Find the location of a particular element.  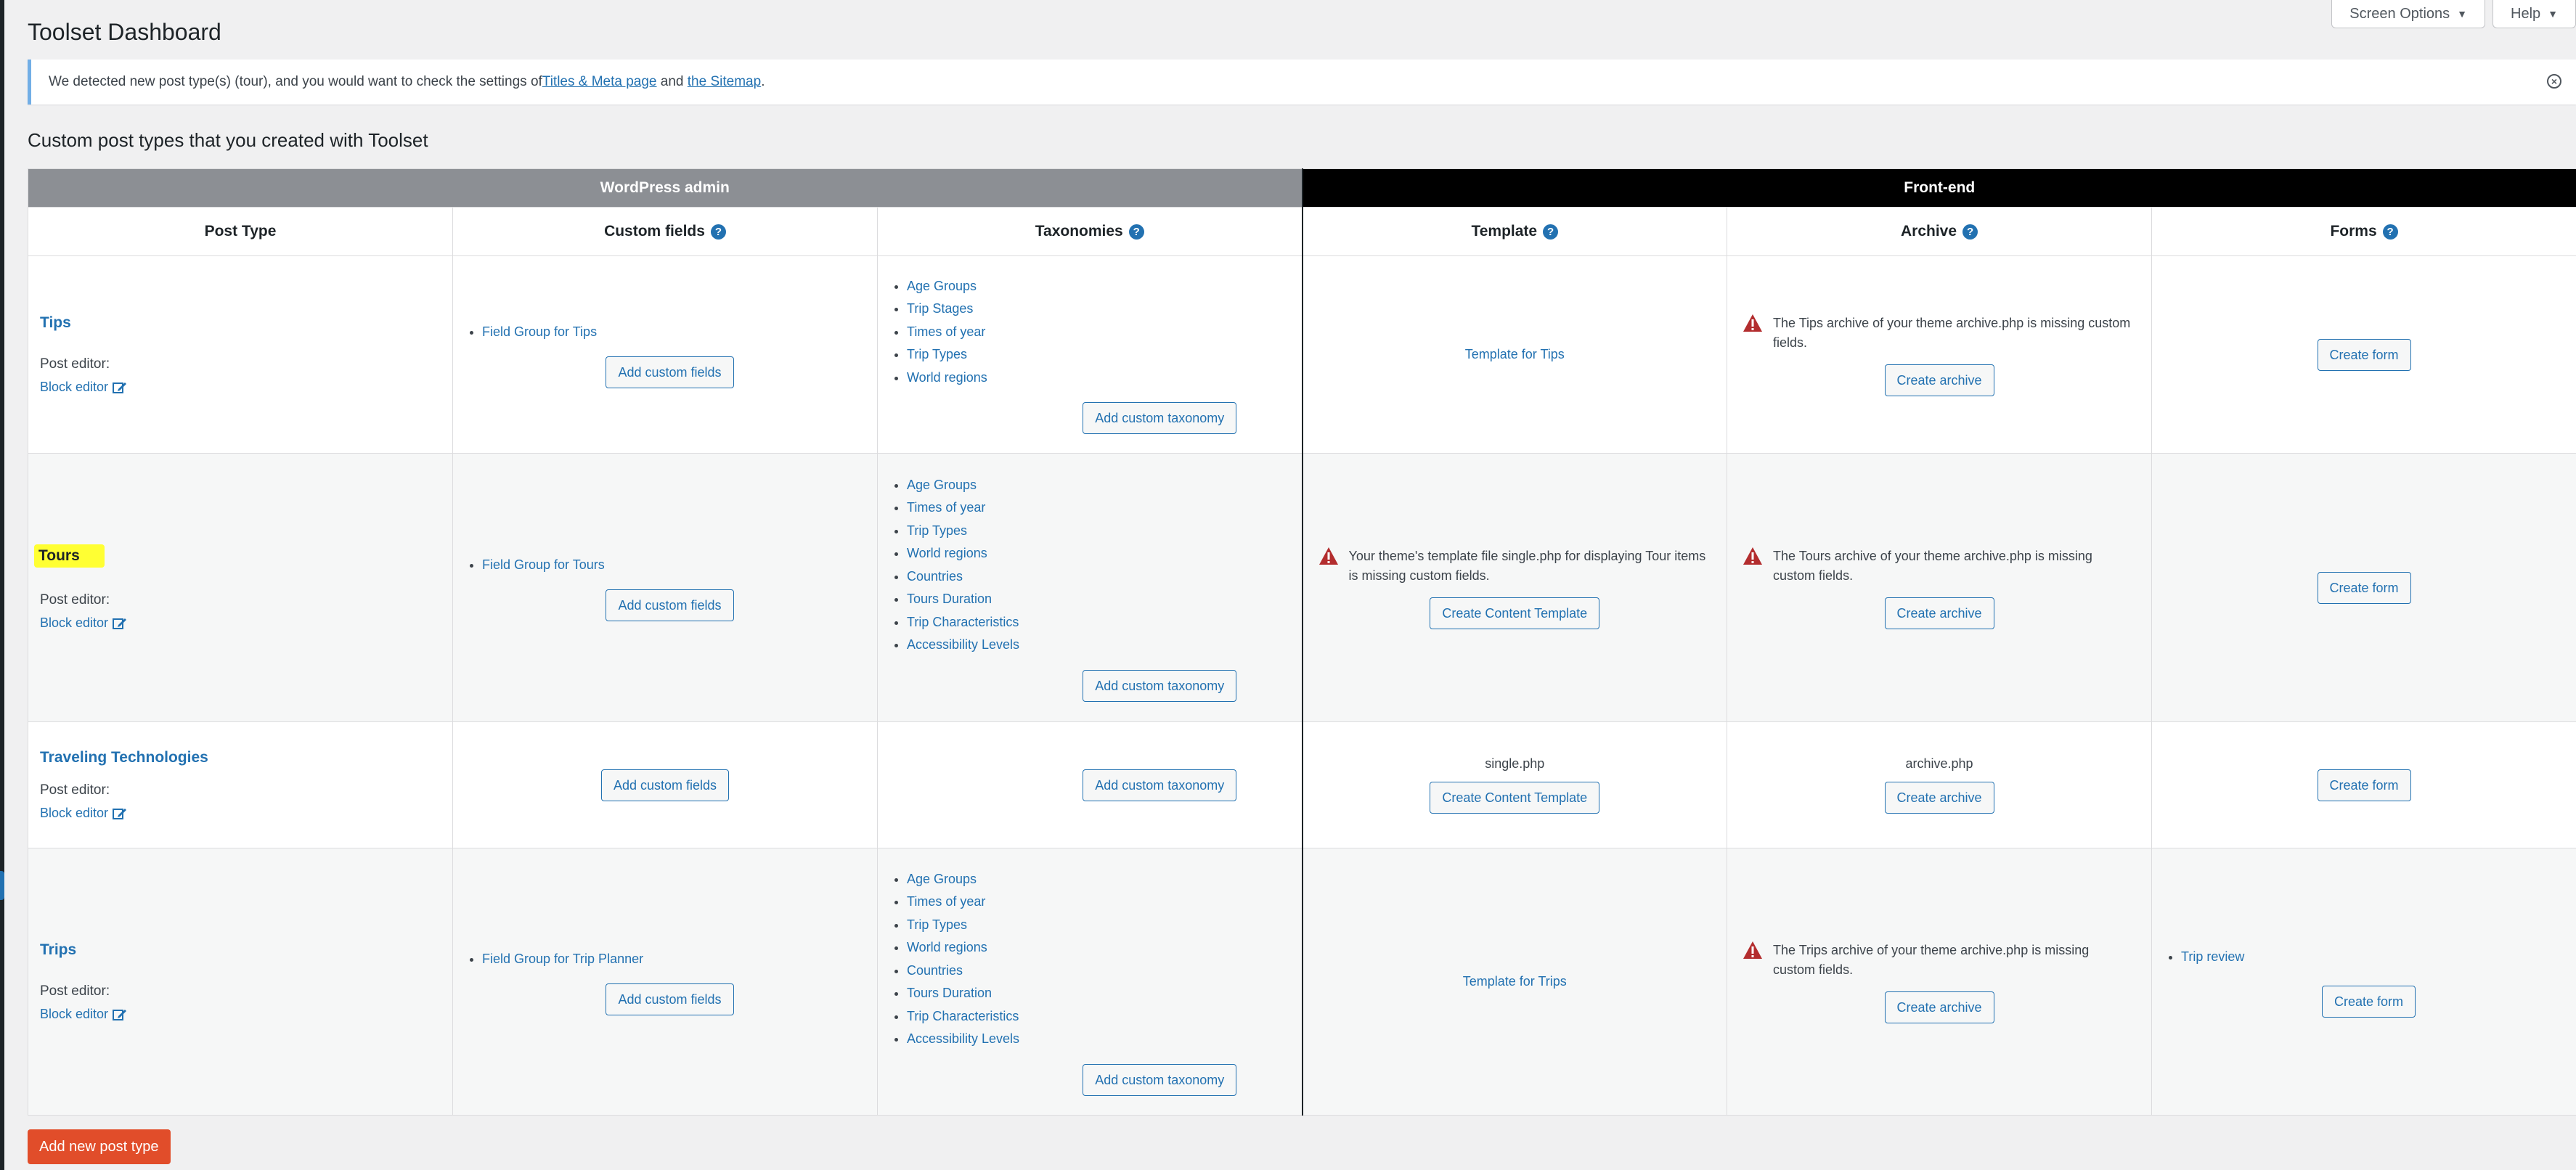

template-link: Template for Trips is located at coordinates (1515, 981).